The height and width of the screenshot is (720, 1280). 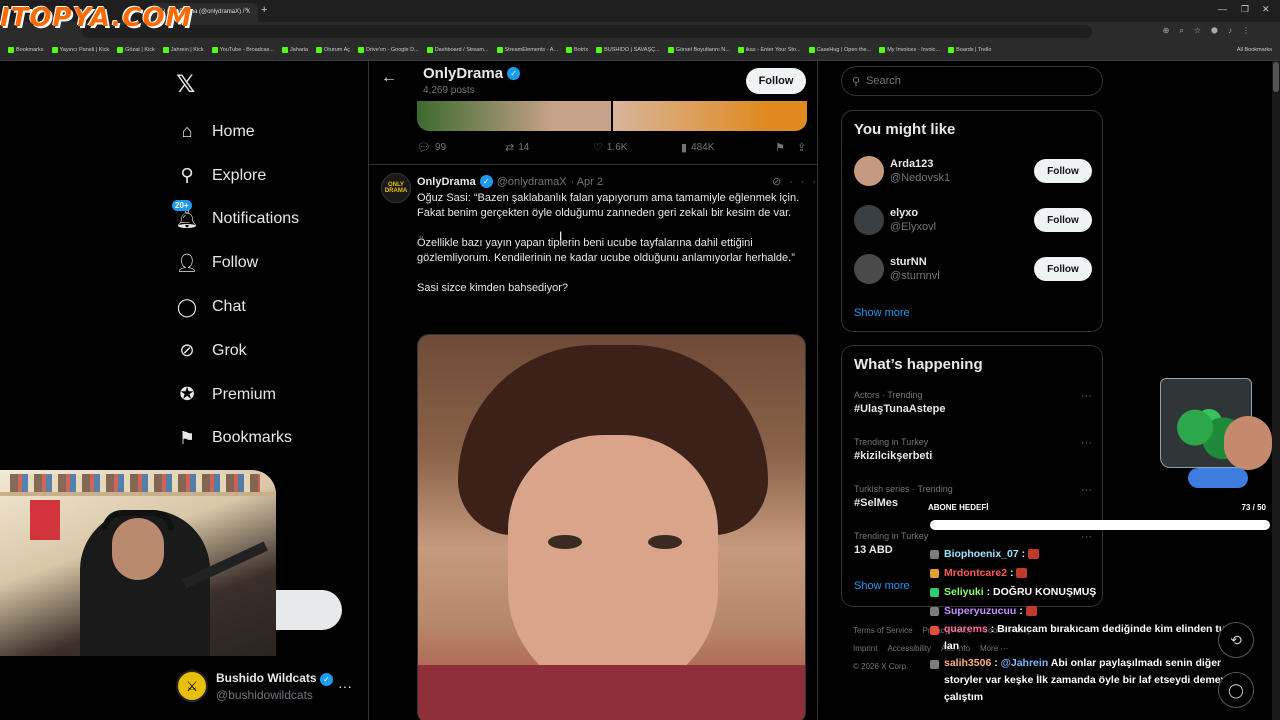 I want to click on url-field, so click(x=587, y=31).